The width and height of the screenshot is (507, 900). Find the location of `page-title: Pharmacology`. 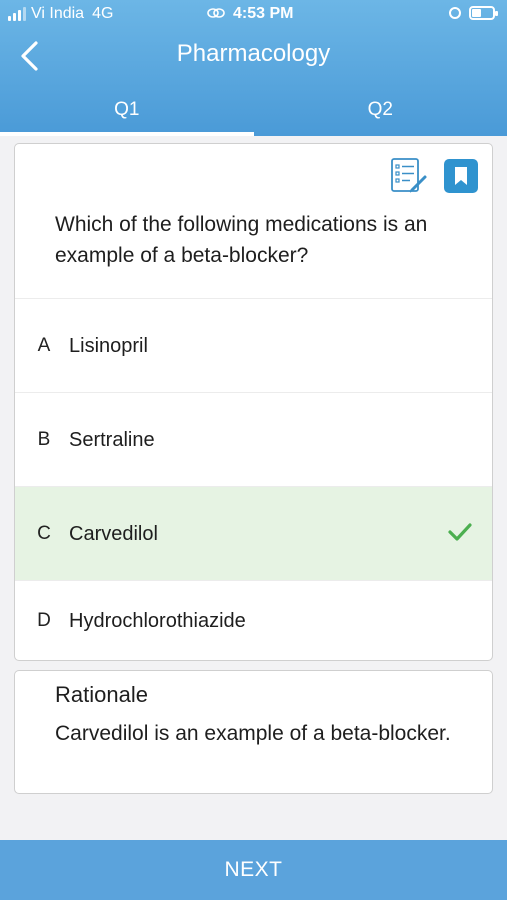

page-title: Pharmacology is located at coordinates (253, 53).